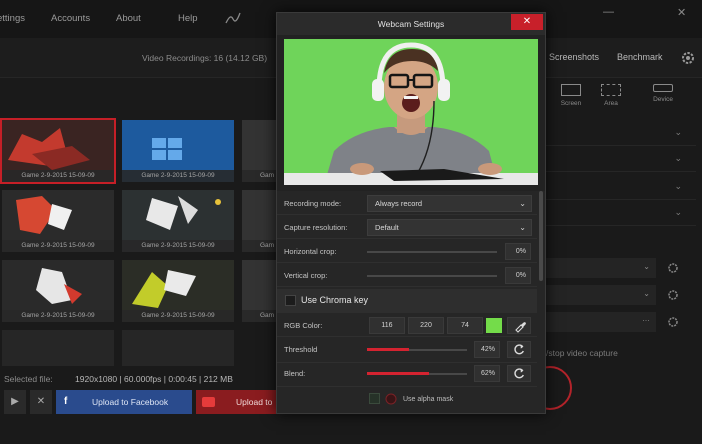 This screenshot has width=702, height=444. I want to click on capture-resolution-label: Capture resolution:, so click(316, 227).